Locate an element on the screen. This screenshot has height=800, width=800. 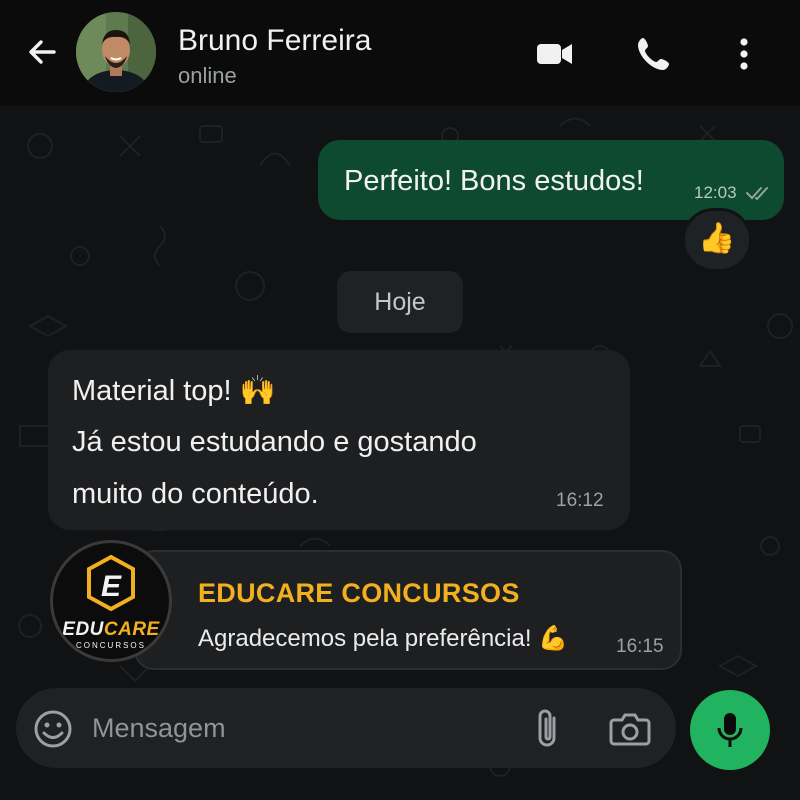
message-text: Perfeito! Bons estudos! is located at coordinates (494, 181).